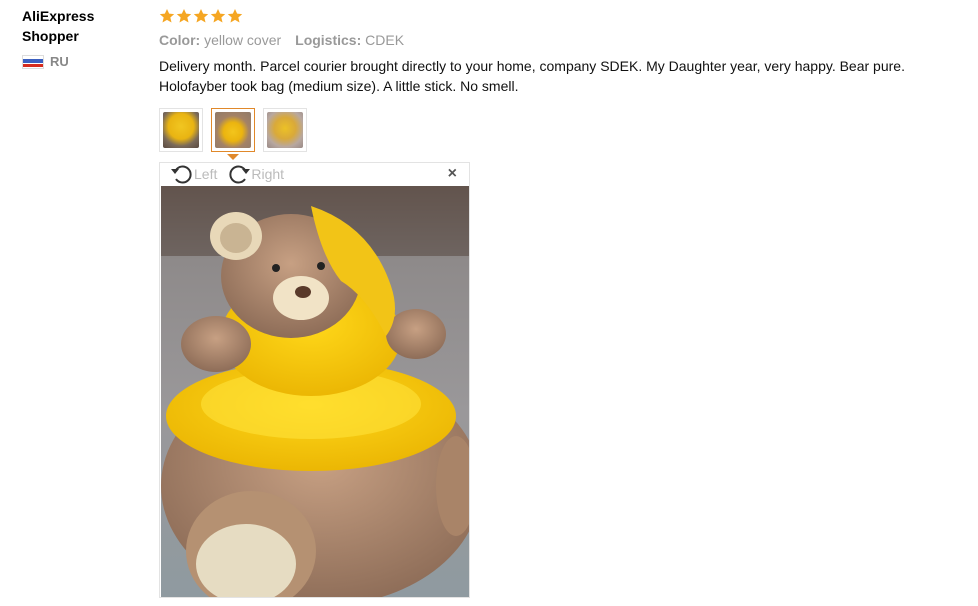 The height and width of the screenshot is (606, 978). Describe the element at coordinates (233, 157) in the screenshot. I see `active-thumb-caret-icon` at that location.